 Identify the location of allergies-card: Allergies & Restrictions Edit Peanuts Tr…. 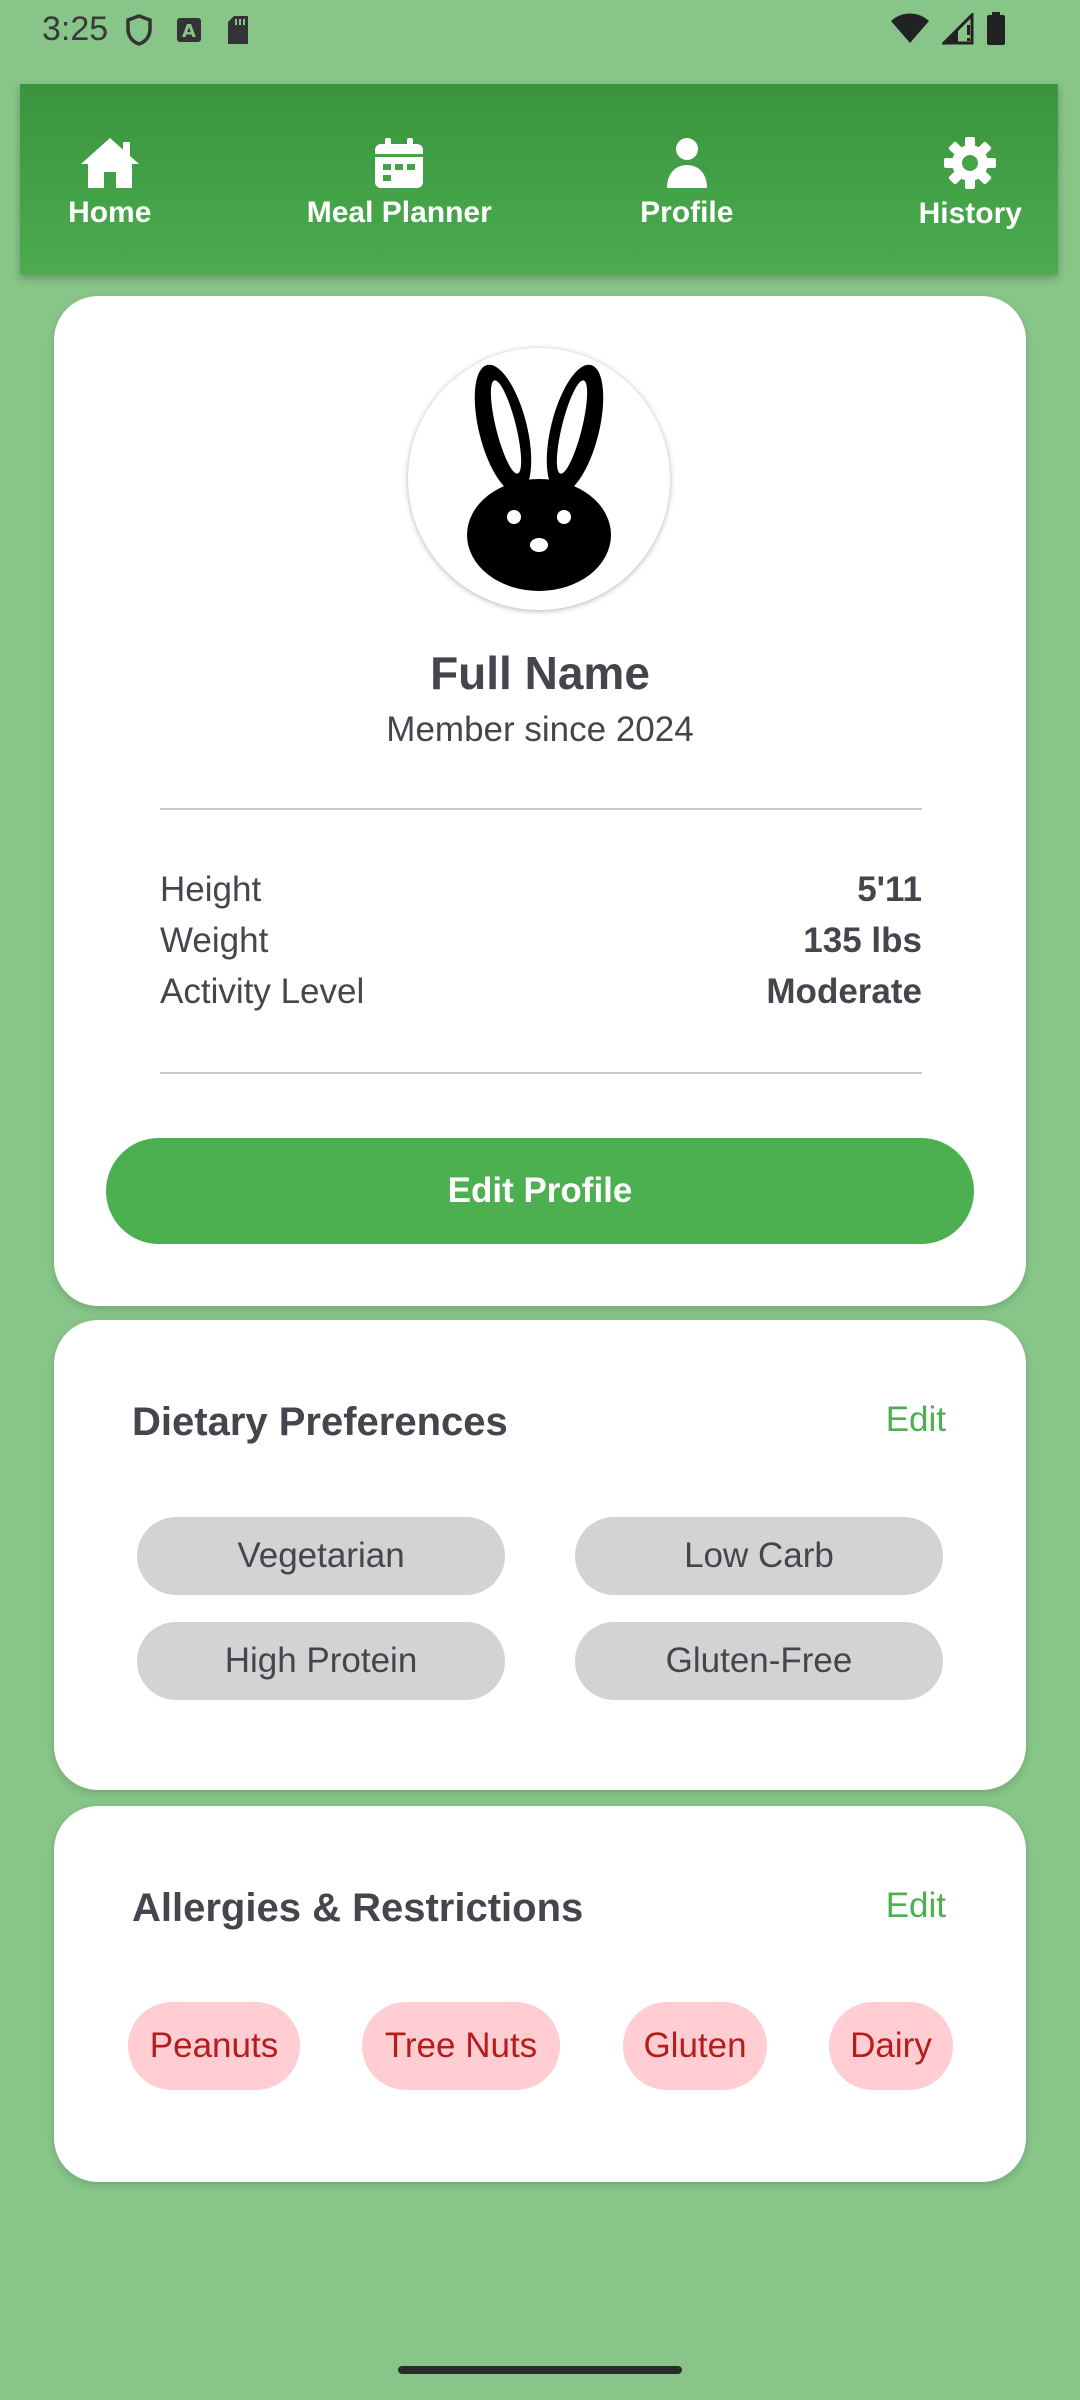
(540, 1994).